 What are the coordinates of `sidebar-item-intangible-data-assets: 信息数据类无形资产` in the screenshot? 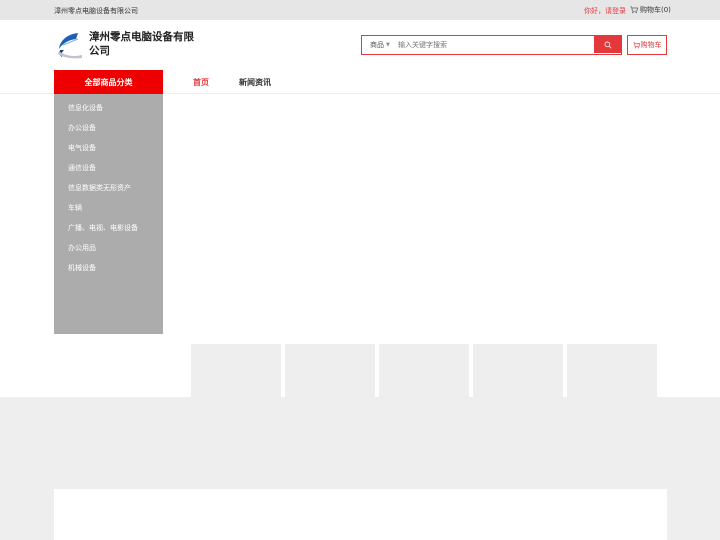 It's located at (108, 188).